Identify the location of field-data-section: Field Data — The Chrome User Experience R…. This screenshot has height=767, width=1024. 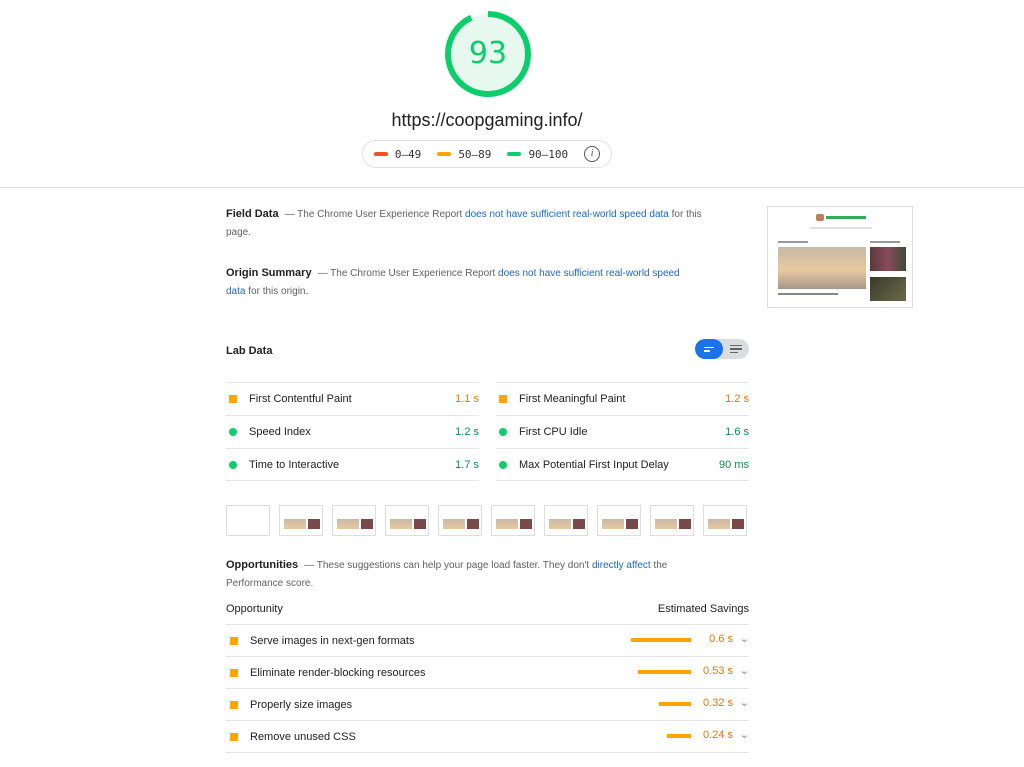
(466, 223).